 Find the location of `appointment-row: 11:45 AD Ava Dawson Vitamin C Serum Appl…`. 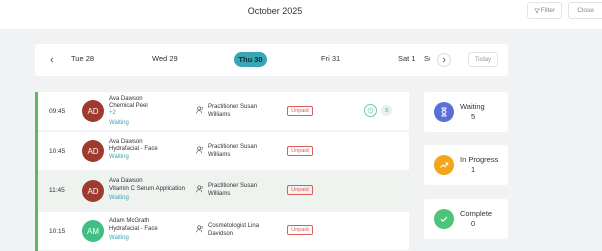

appointment-row: 11:45 AD Ava Dawson Vitamin C Serum Appl… is located at coordinates (223, 191).